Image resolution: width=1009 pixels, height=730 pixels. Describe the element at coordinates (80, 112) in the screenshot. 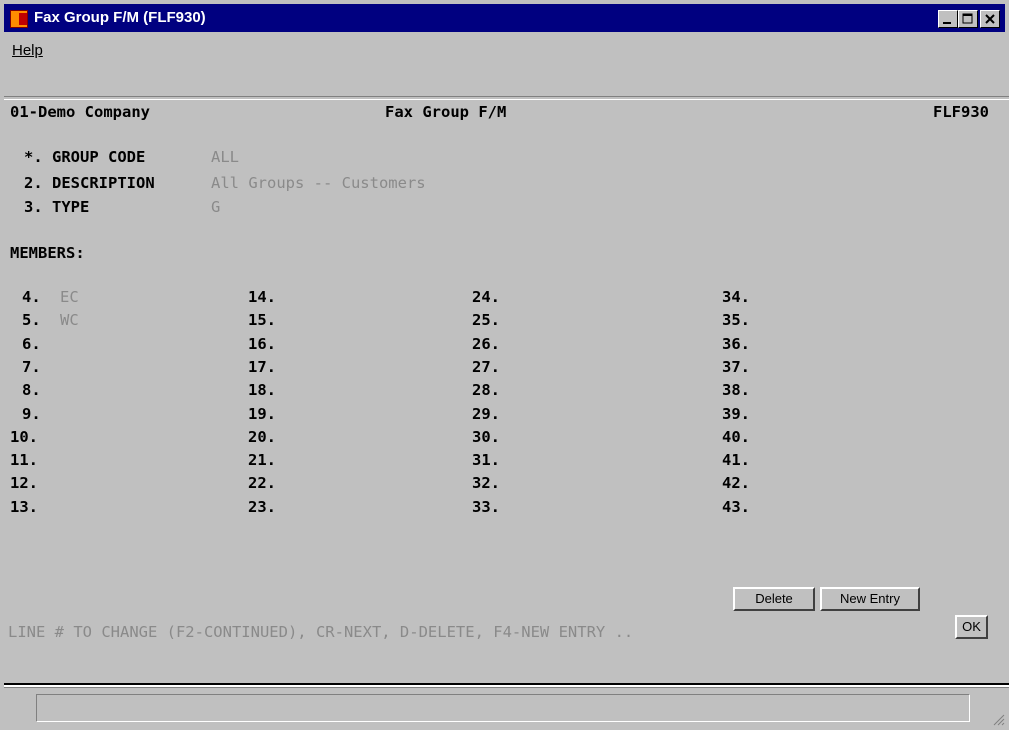

I see `company-name: 01-Demo Company` at that location.